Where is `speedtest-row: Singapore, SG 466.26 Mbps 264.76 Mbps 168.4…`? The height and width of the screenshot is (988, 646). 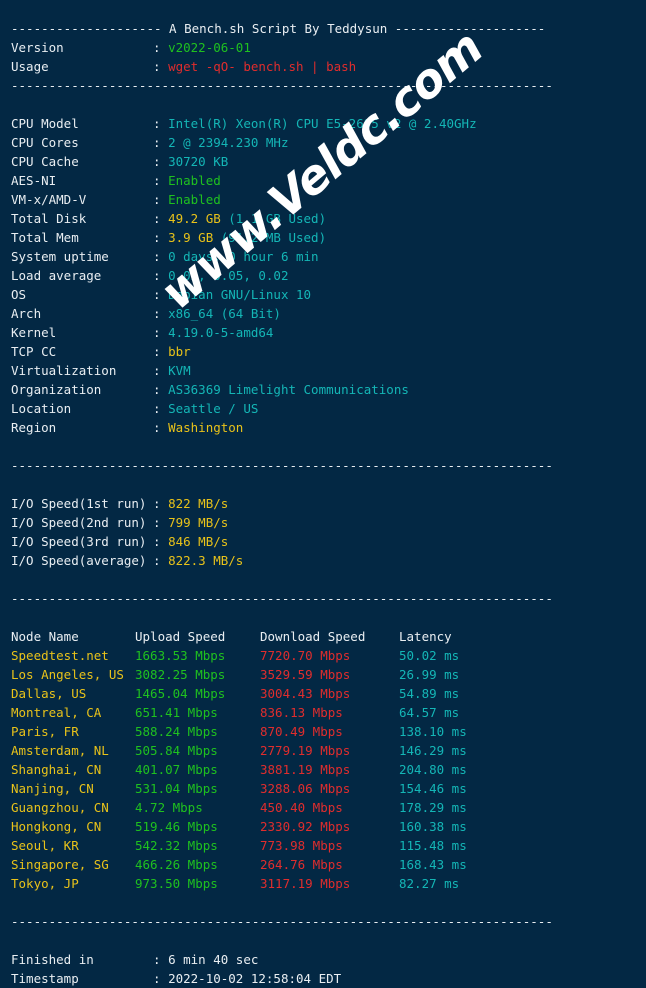
speedtest-row: Singapore, SG 466.26 Mbps 264.76 Mbps 168.4… is located at coordinates (323, 864).